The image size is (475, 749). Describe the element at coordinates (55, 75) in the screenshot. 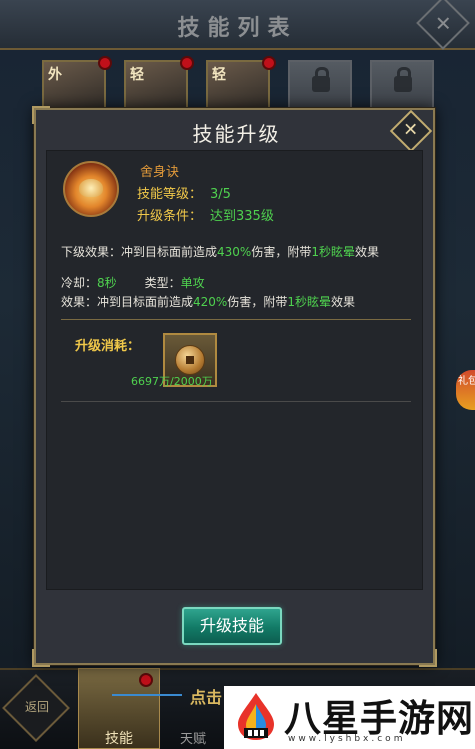

I see `portrait-tag: 外` at that location.